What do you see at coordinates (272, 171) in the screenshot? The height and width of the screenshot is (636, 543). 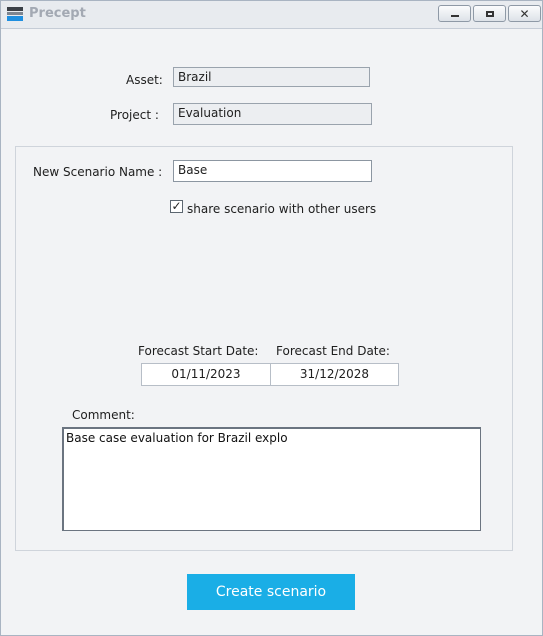 I see `scenario-name-input: Base` at bounding box center [272, 171].